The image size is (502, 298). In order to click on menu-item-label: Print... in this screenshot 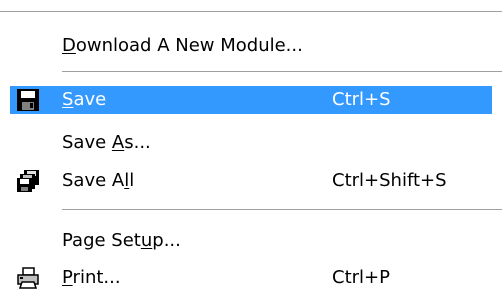, I will do `click(91, 277)`.